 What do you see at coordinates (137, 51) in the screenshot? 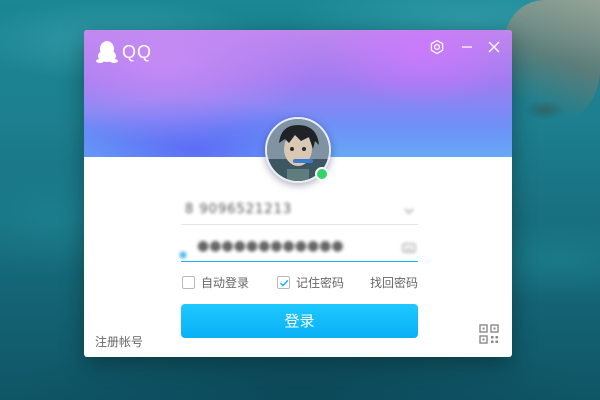
I see `brand-text: QQ` at bounding box center [137, 51].